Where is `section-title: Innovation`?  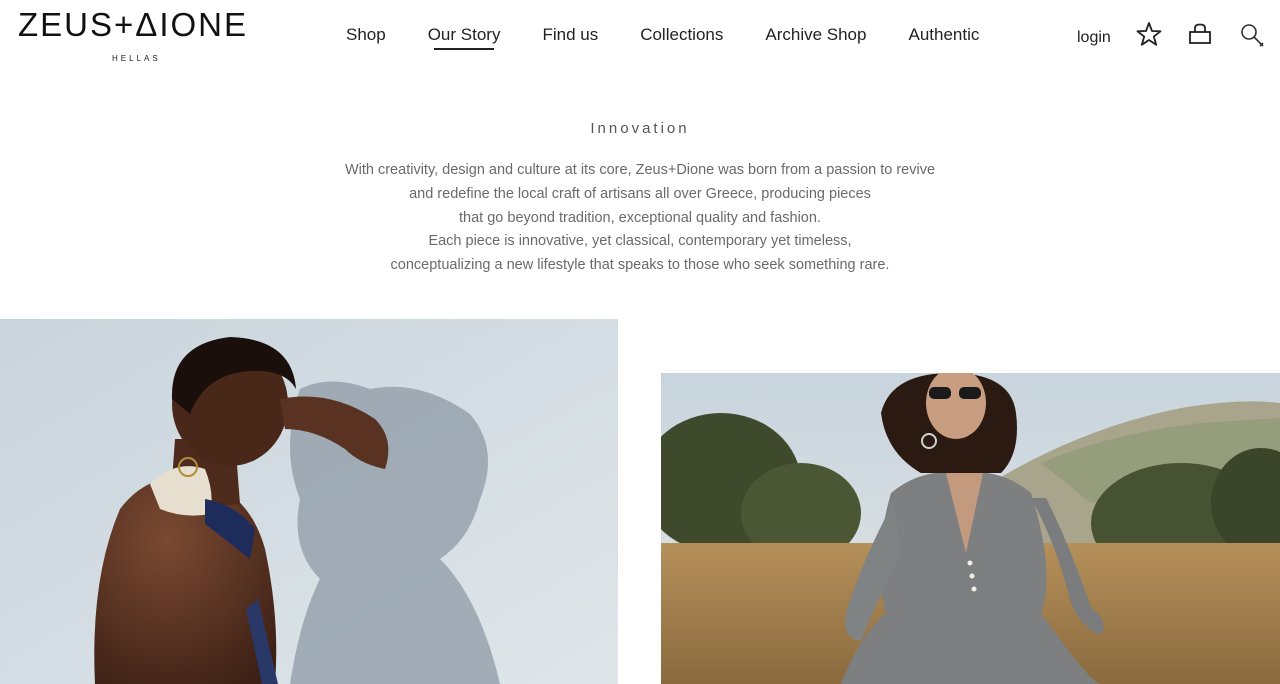
section-title: Innovation is located at coordinates (640, 128).